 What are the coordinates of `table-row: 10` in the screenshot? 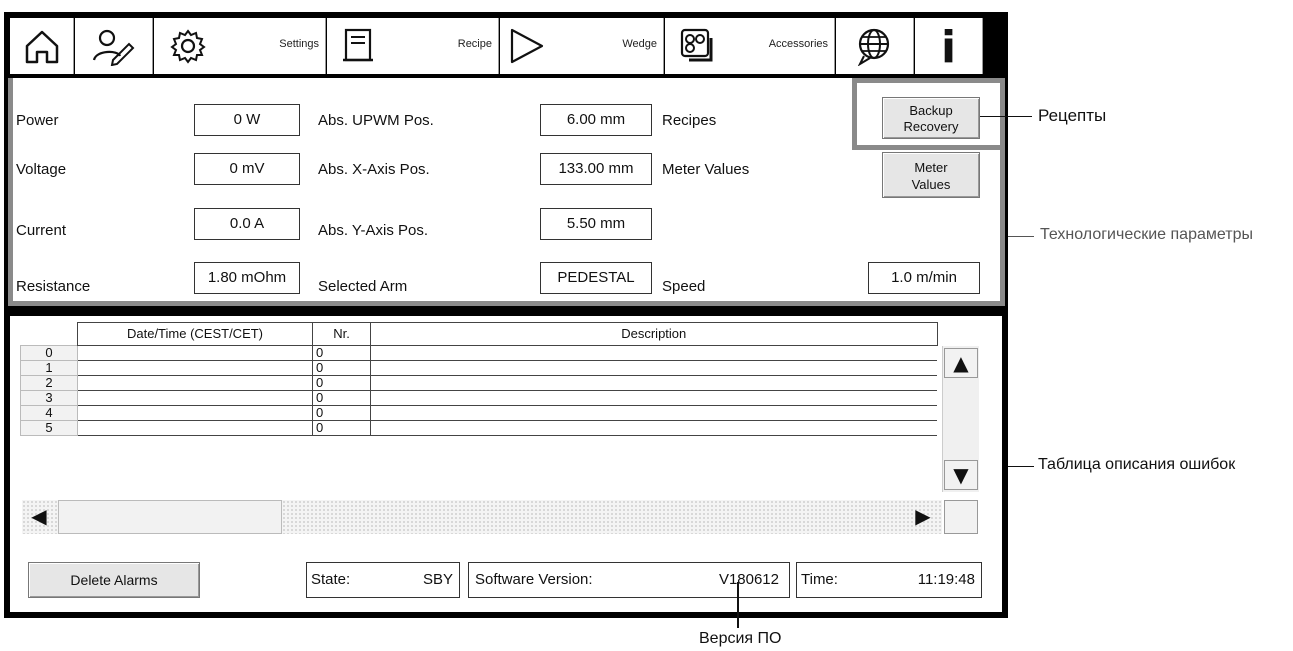 It's located at (478, 368).